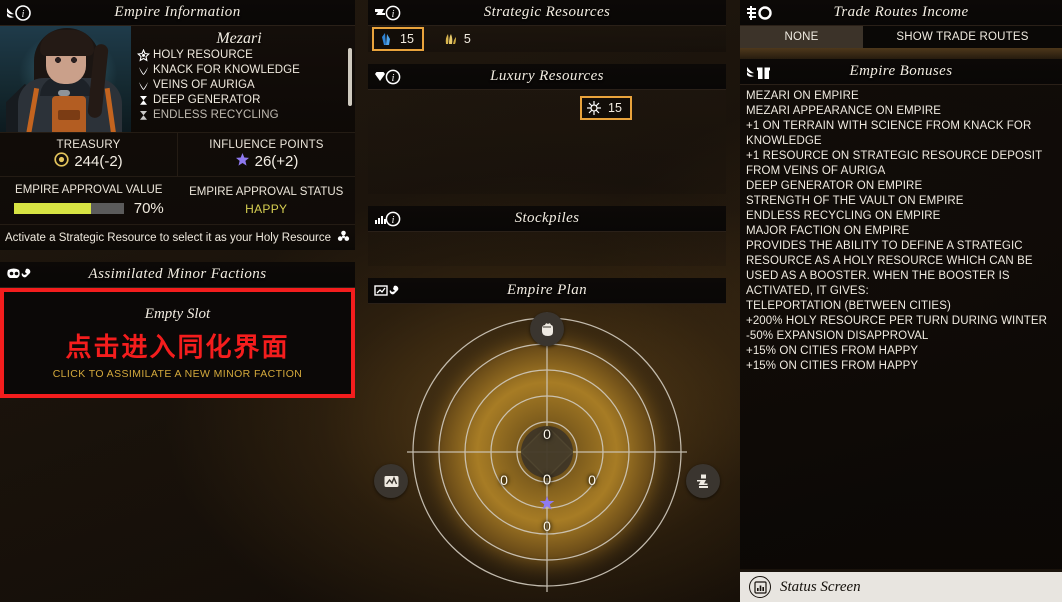 Image resolution: width=1062 pixels, height=602 pixels. Describe the element at coordinates (547, 218) in the screenshot. I see `panel-title: Stockpiles` at that location.